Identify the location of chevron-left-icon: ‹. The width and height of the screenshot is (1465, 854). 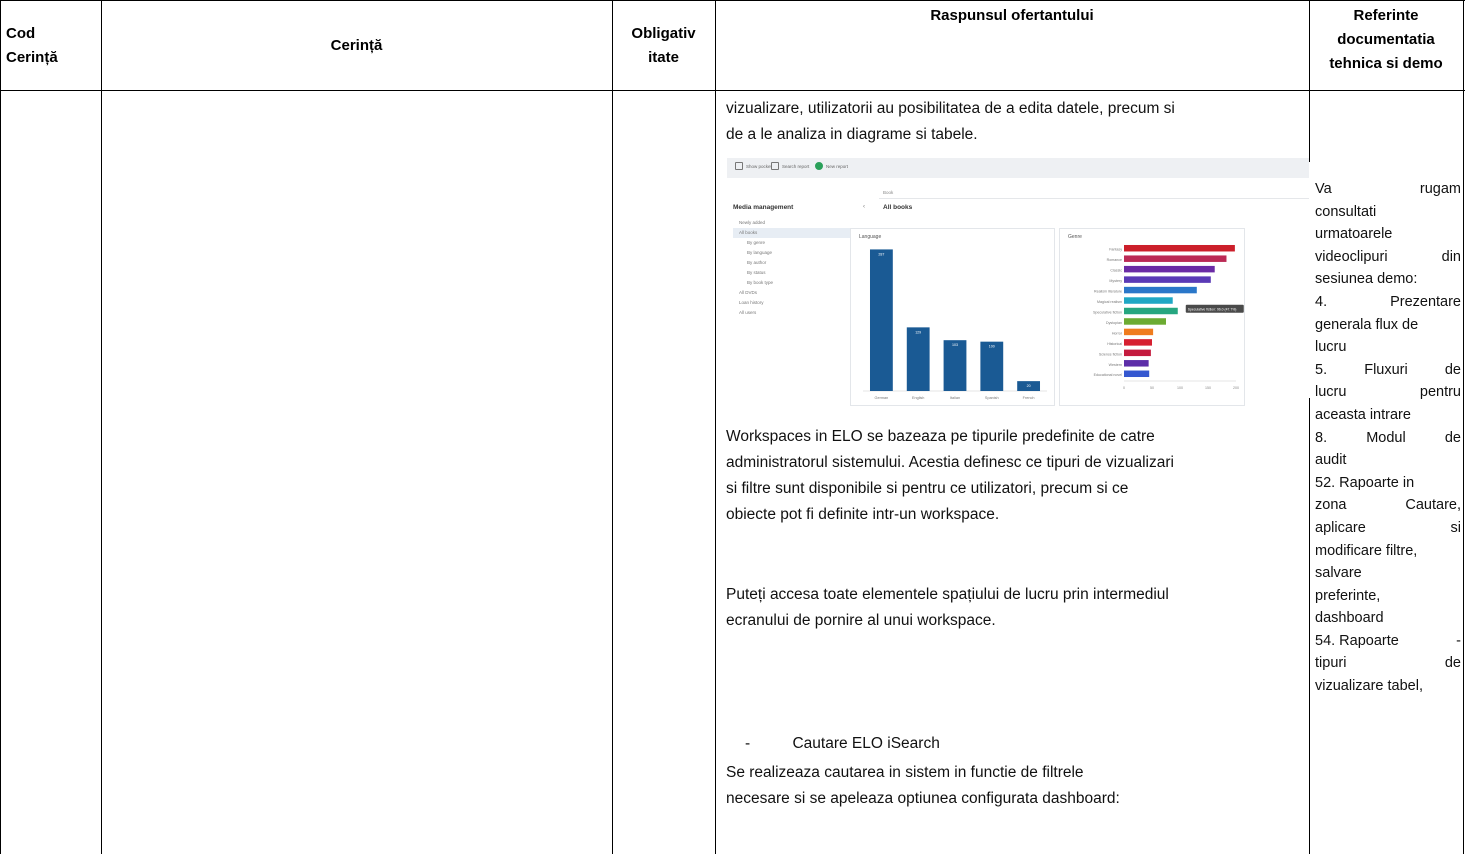
(864, 207).